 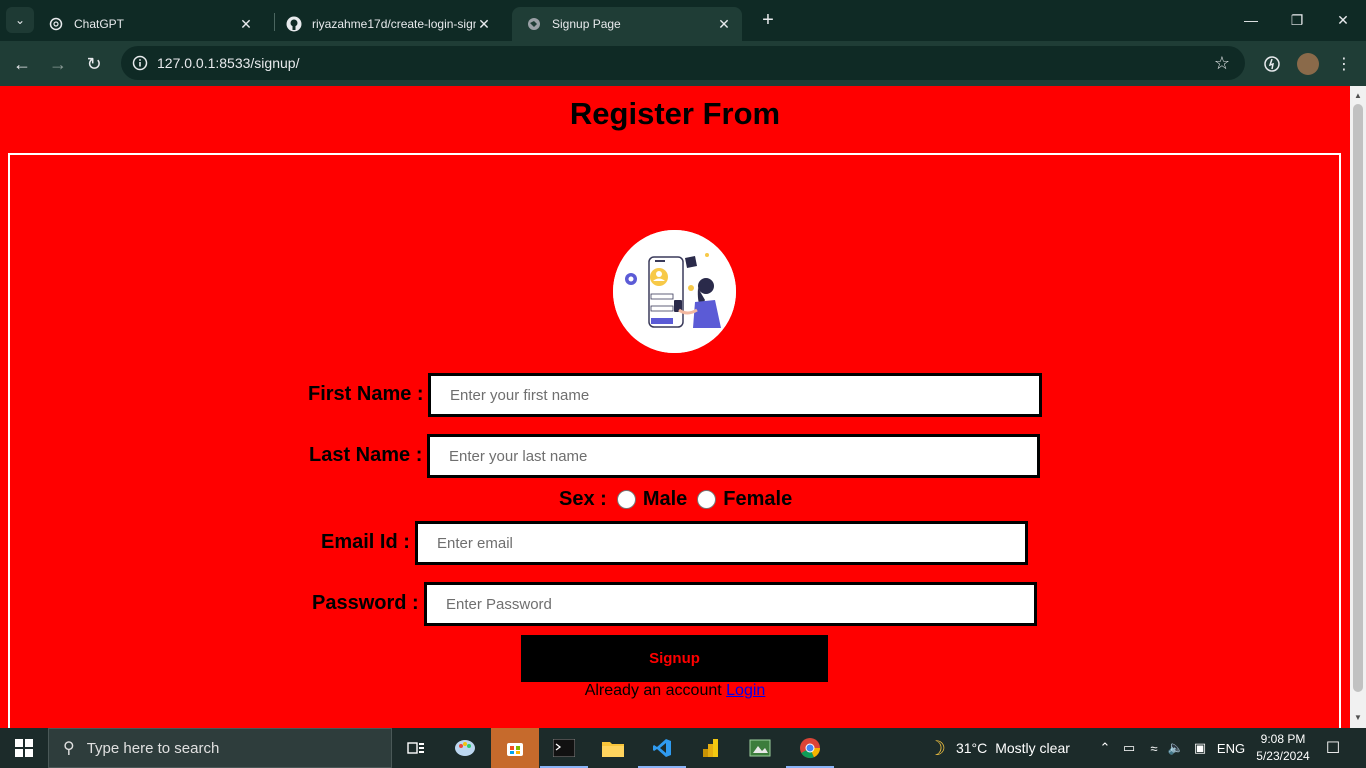 What do you see at coordinates (1129, 748) in the screenshot?
I see `battery-icon: ▭` at bounding box center [1129, 748].